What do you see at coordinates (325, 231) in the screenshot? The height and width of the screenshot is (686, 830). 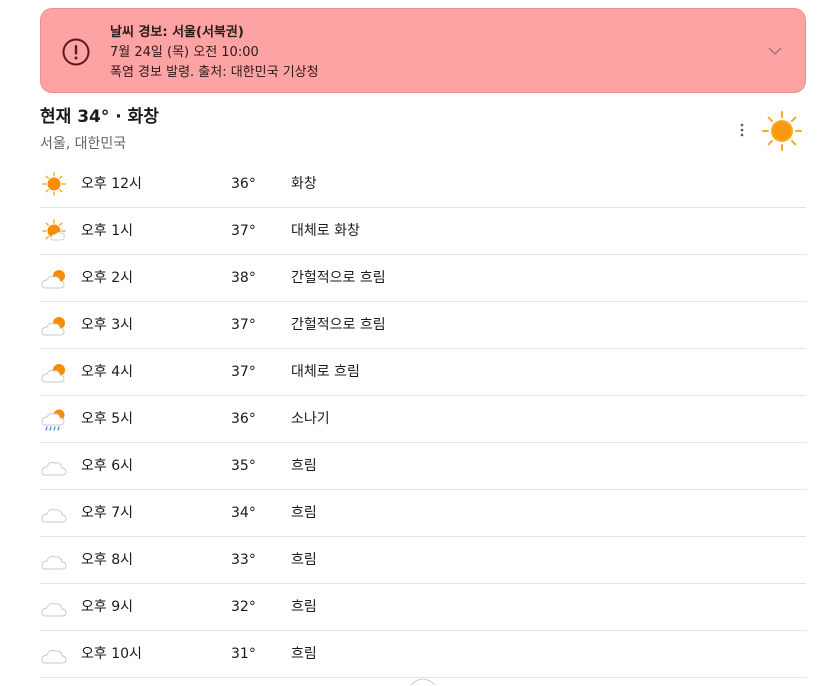 I see `hour-condition: 대체로 화창` at bounding box center [325, 231].